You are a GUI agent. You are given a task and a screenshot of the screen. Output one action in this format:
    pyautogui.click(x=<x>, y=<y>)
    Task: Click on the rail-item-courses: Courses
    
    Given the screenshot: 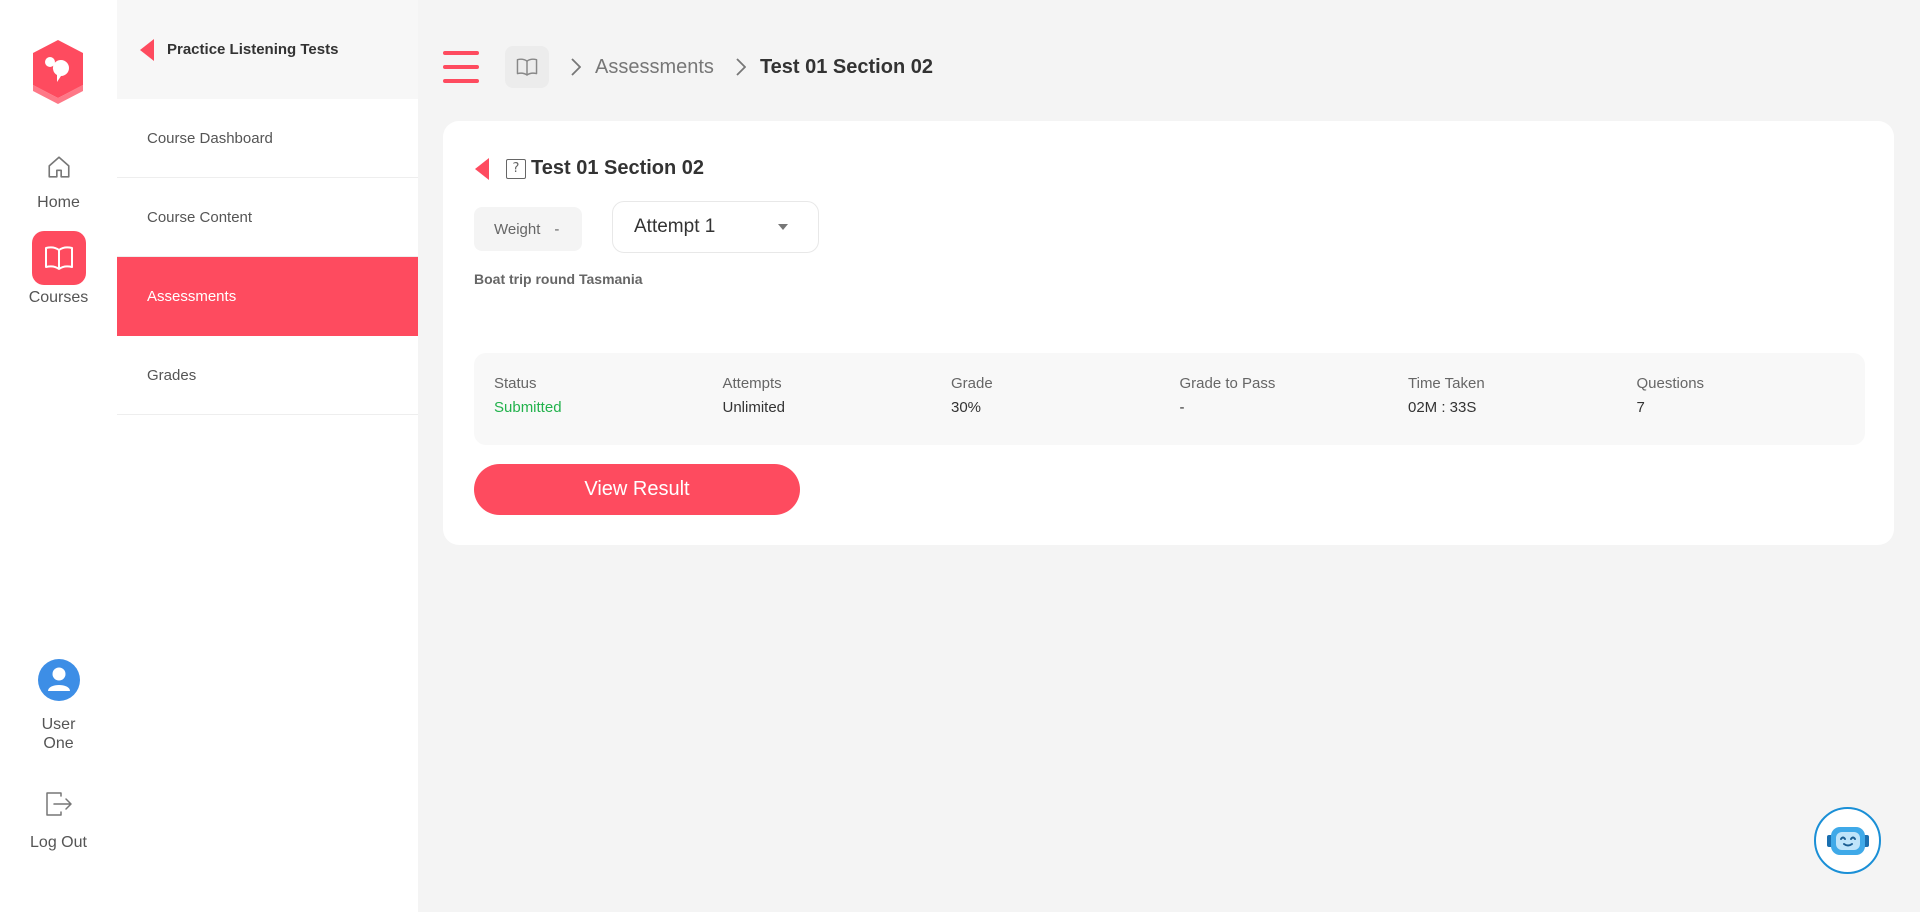 What is the action you would take?
    pyautogui.click(x=58, y=269)
    